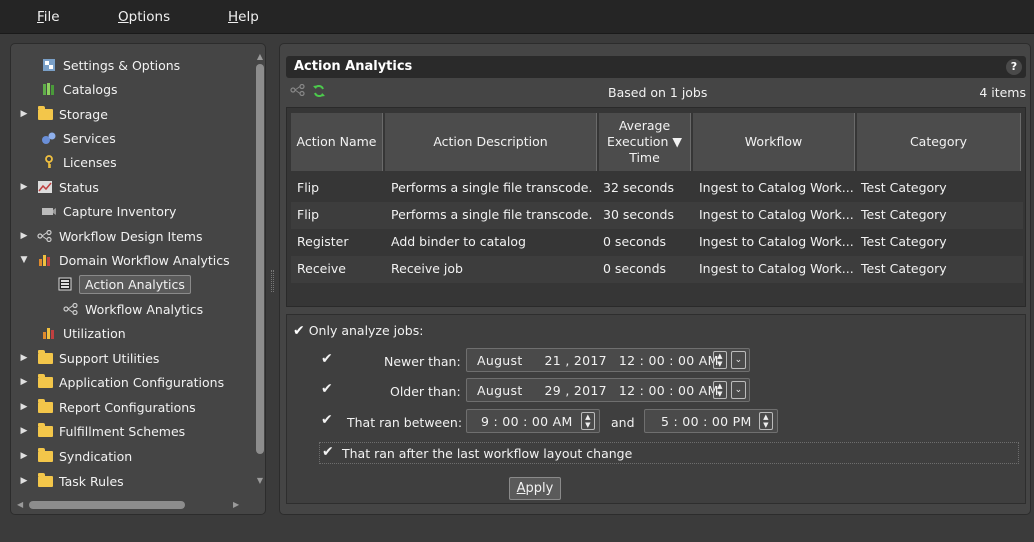  Describe the element at coordinates (645, 142) in the screenshot. I see `column-average-execution-time: Average Execution ▼ Time` at that location.